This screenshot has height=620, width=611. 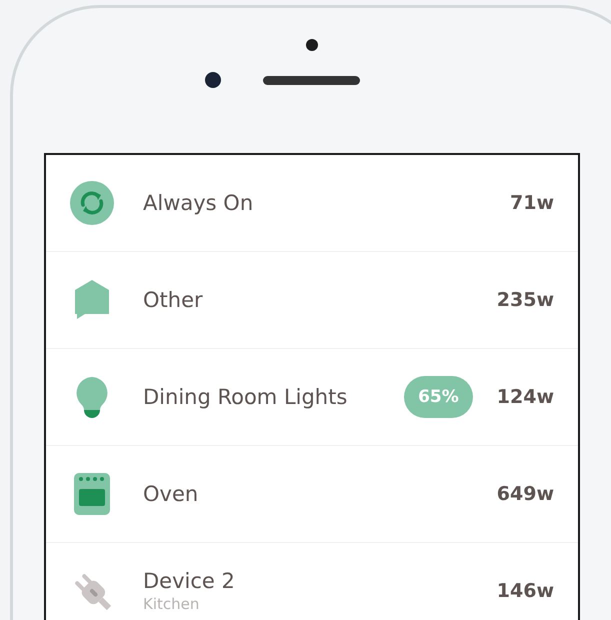 What do you see at coordinates (173, 300) in the screenshot?
I see `device-name: Other` at bounding box center [173, 300].